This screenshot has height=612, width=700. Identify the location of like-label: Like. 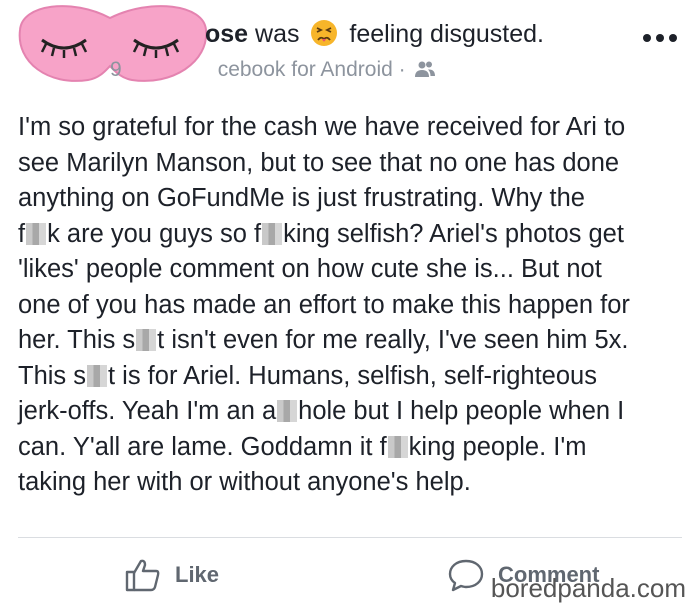
(197, 574).